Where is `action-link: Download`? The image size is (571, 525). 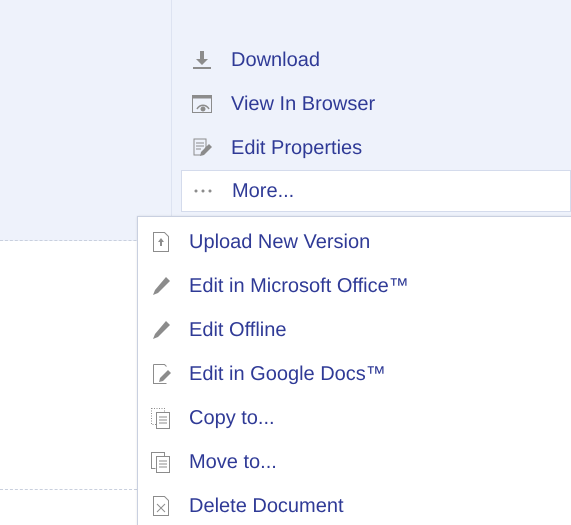 action-link: Download is located at coordinates (376, 60).